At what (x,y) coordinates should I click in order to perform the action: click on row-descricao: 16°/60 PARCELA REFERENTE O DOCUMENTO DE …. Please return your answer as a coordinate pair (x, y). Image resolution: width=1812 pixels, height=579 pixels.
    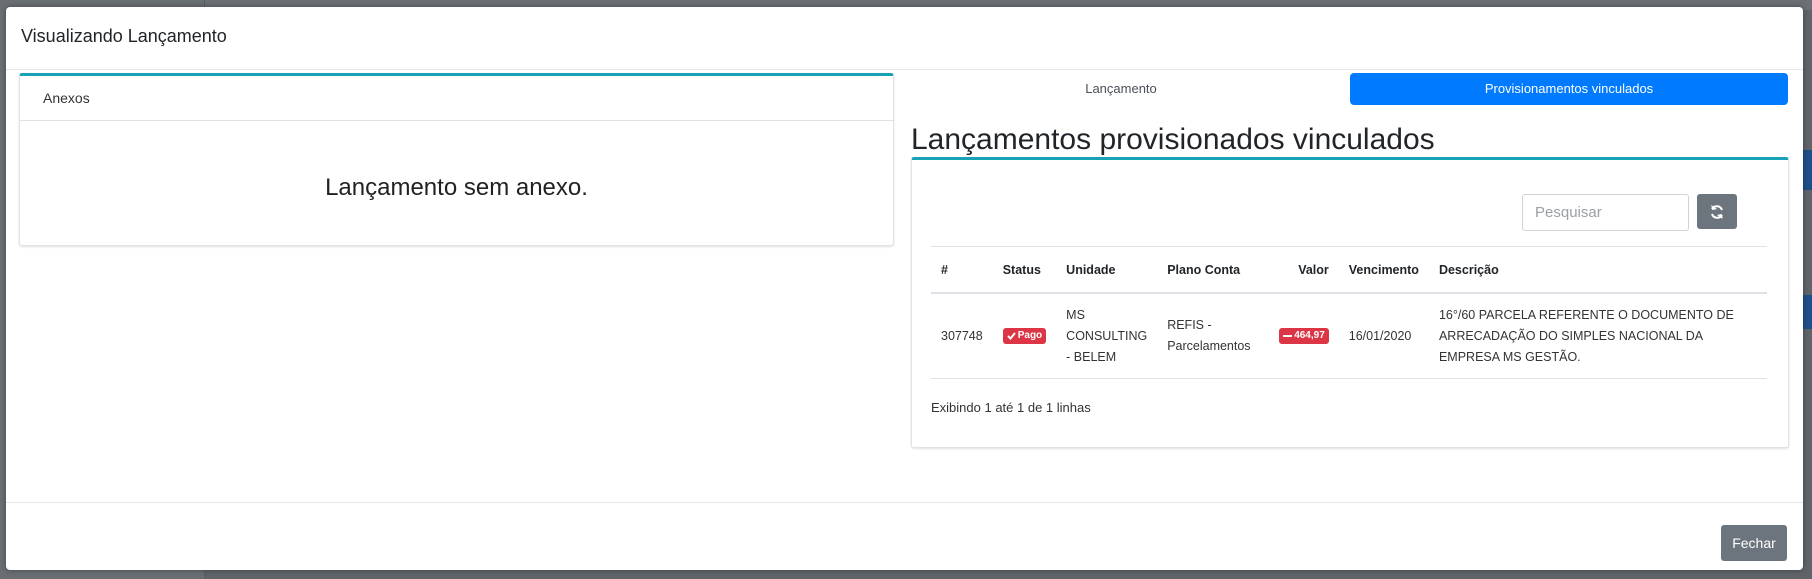
    Looking at the image, I should click on (1597, 336).